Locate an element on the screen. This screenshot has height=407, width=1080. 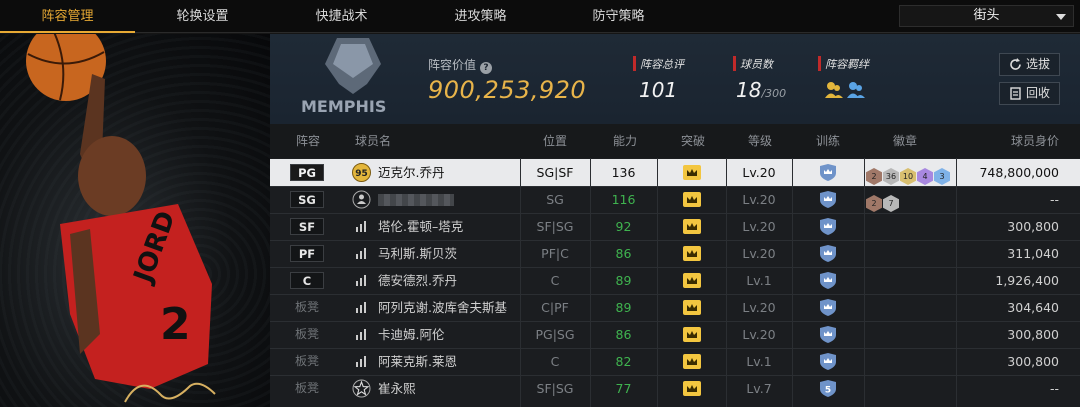
player-position: PF|C is located at coordinates (555, 253).